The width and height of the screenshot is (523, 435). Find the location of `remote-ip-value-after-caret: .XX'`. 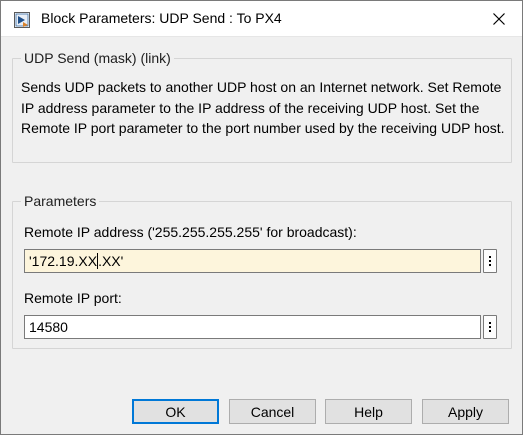

remote-ip-value-after-caret: .XX' is located at coordinates (111, 261).